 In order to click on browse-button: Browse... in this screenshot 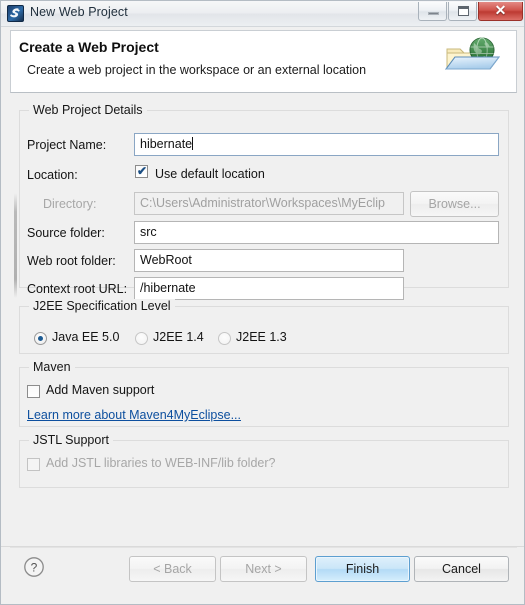, I will do `click(454, 204)`.